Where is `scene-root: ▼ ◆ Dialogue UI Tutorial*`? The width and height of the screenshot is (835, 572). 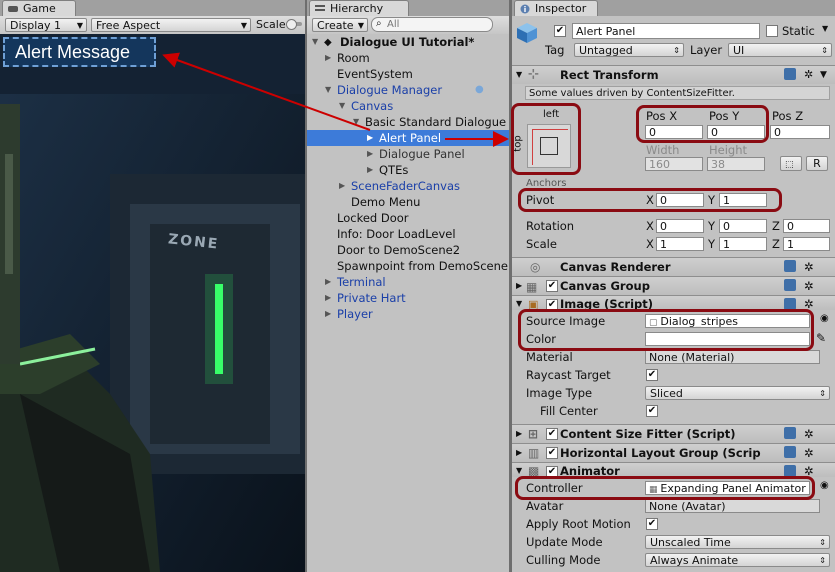
scene-root: ▼ ◆ Dialogue UI Tutorial* is located at coordinates (408, 42).